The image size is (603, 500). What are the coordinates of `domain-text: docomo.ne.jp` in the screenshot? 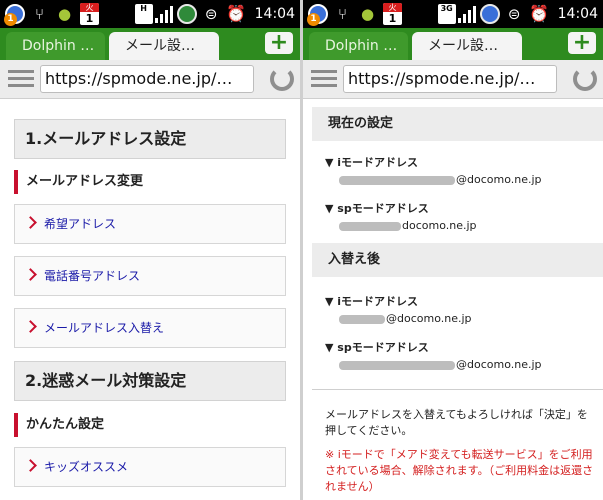 It's located at (439, 225).